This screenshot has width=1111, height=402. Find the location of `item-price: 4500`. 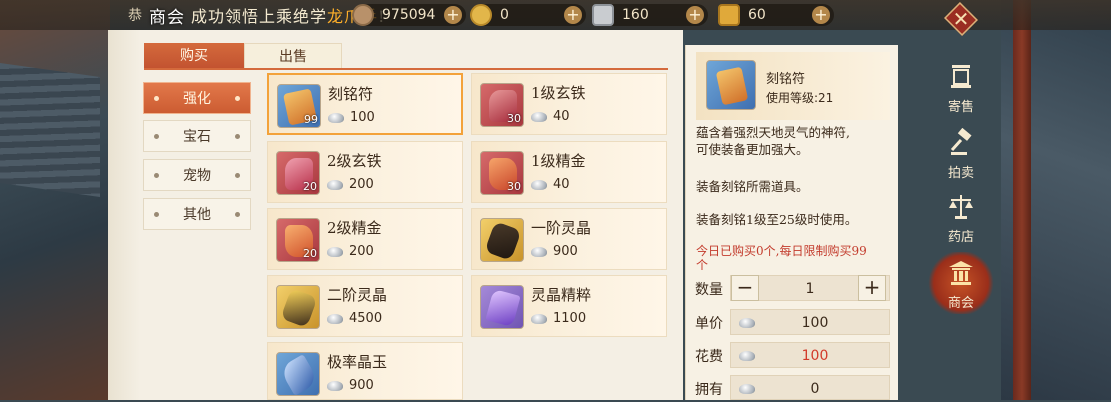

item-price: 4500 is located at coordinates (354, 318).